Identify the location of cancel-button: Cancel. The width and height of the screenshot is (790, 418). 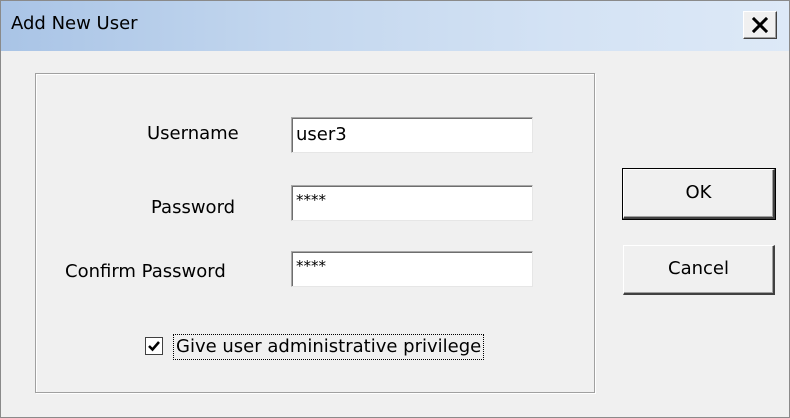
(699, 270).